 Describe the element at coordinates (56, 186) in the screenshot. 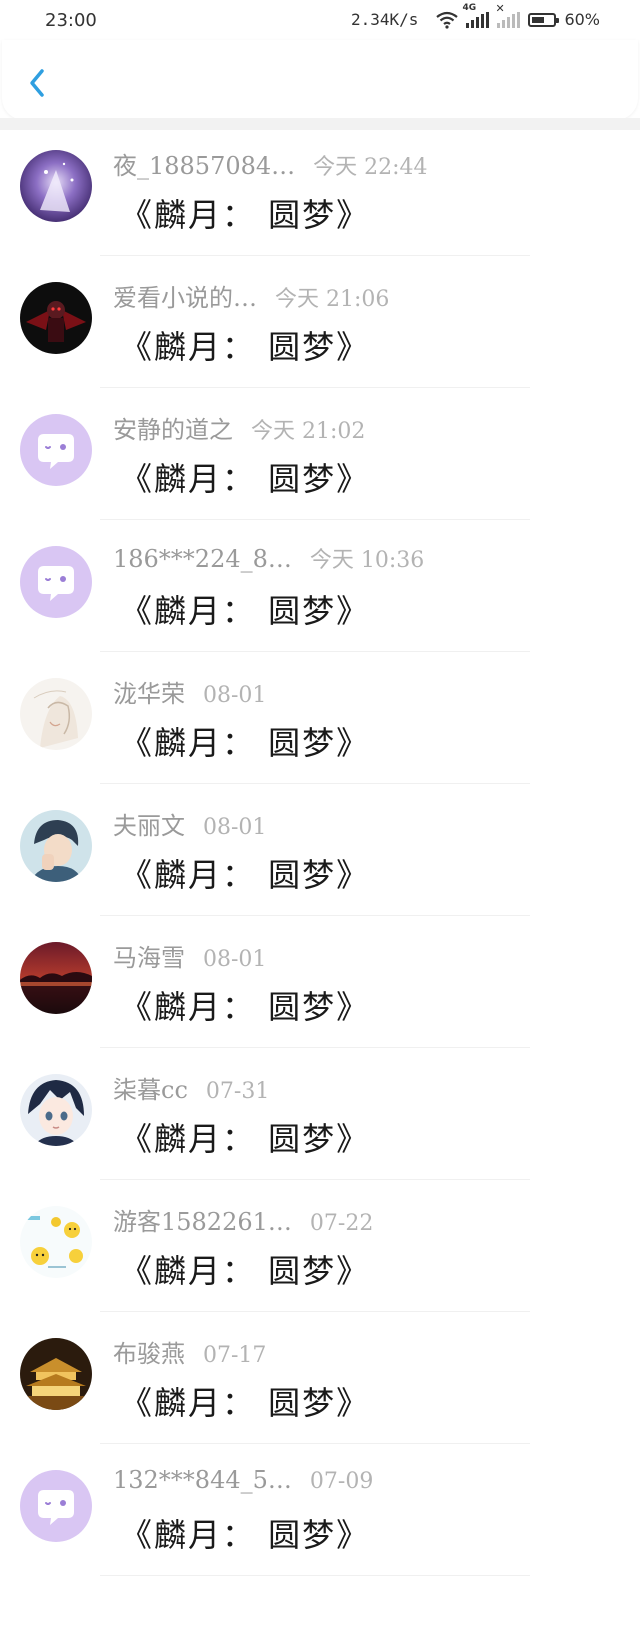

I see `galaxy-avatar` at that location.